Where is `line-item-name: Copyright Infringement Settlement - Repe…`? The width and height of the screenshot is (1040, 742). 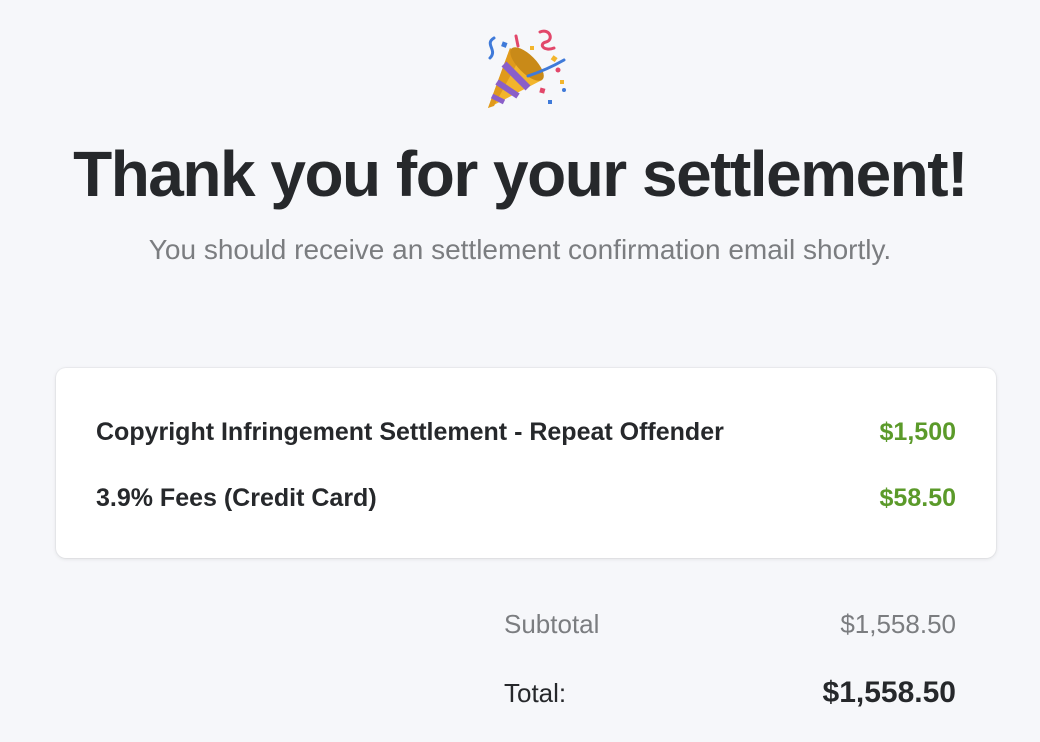
line-item-name: Copyright Infringement Settlement - Repe… is located at coordinates (410, 431).